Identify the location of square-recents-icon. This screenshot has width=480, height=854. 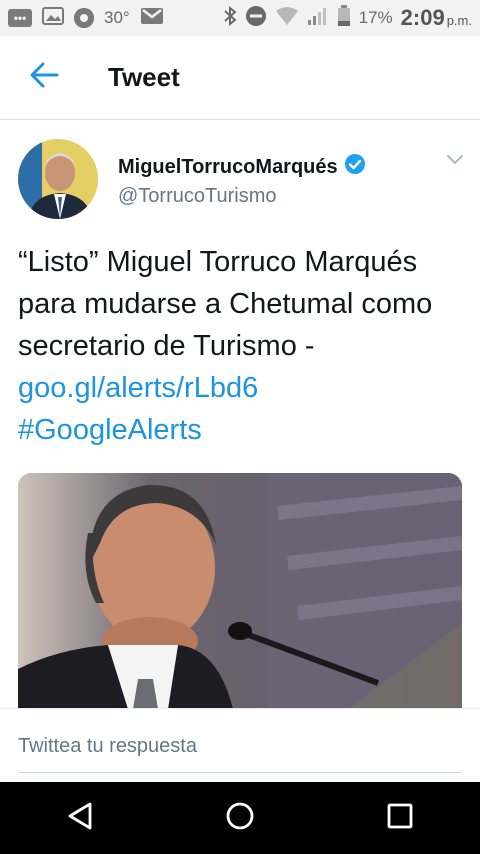
(400, 818).